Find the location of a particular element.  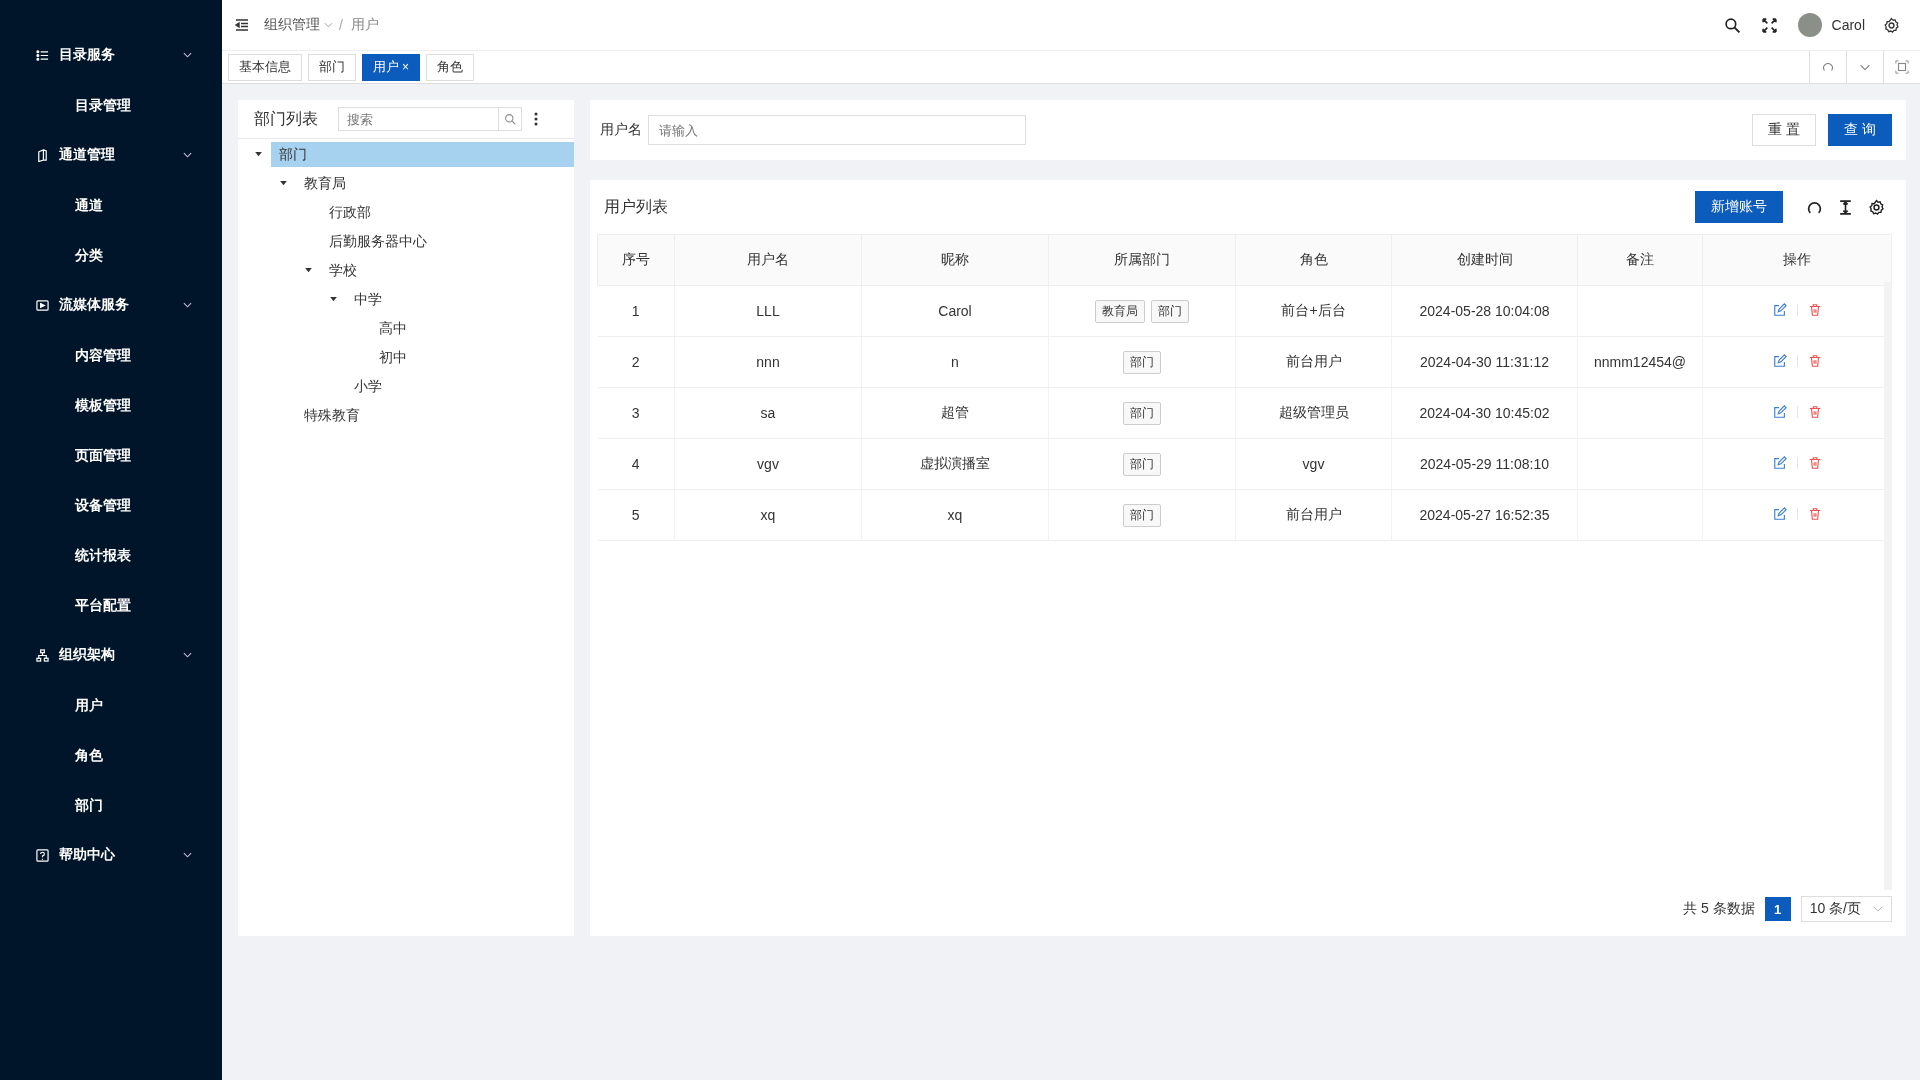

page-size-select: 10 条/页 is located at coordinates (1846, 909).